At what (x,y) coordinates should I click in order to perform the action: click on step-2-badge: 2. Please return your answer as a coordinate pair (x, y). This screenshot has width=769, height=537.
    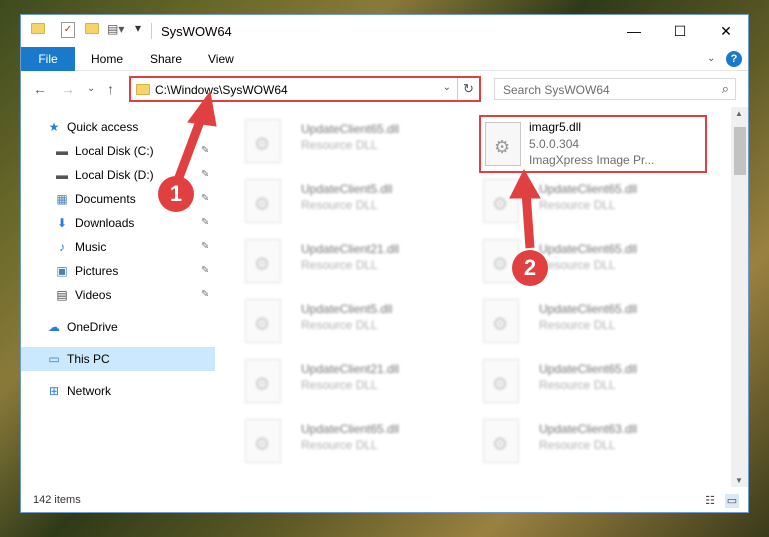
    Looking at the image, I should click on (530, 268).